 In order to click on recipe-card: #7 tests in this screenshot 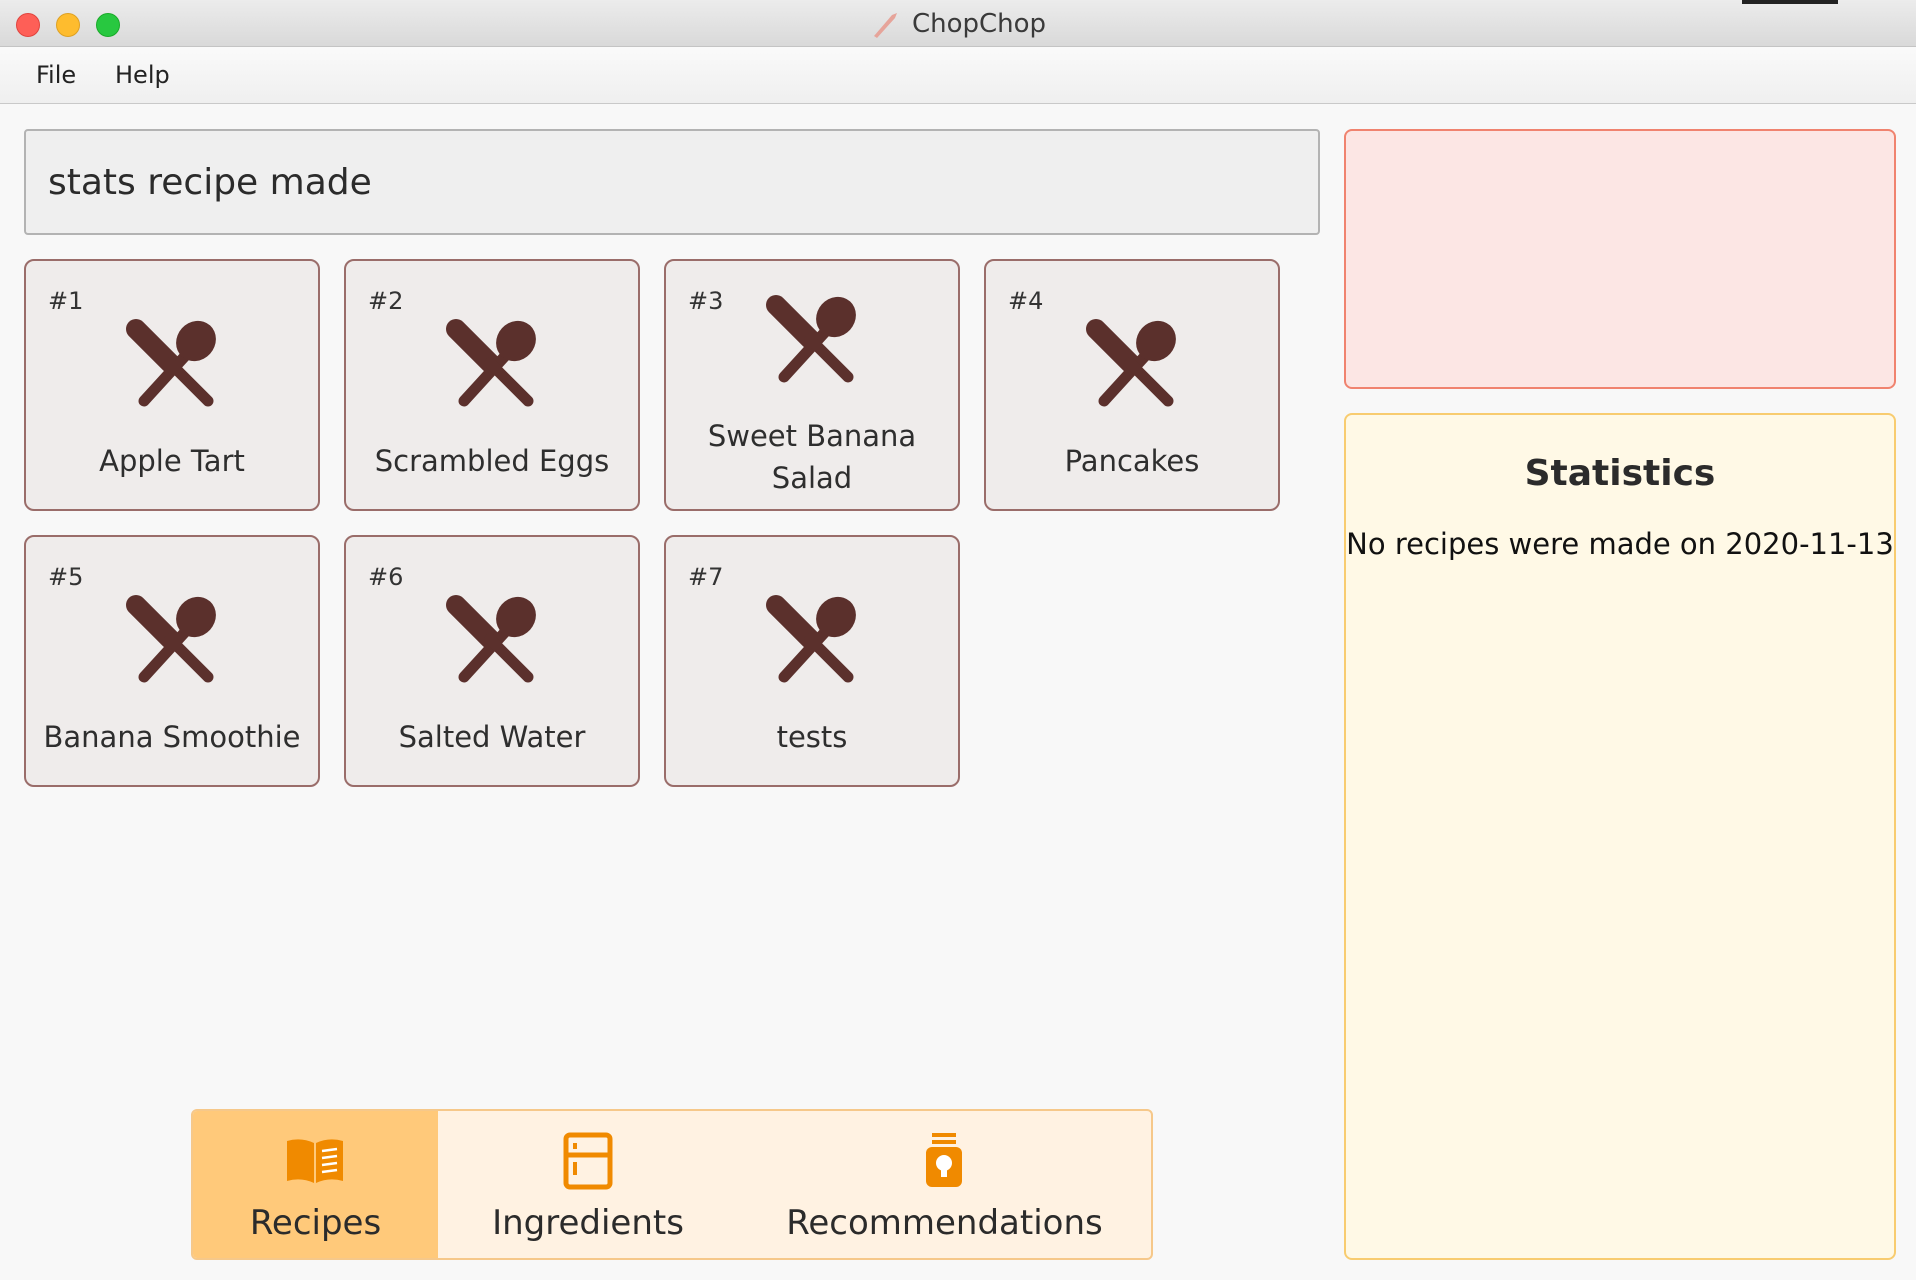, I will do `click(812, 661)`.